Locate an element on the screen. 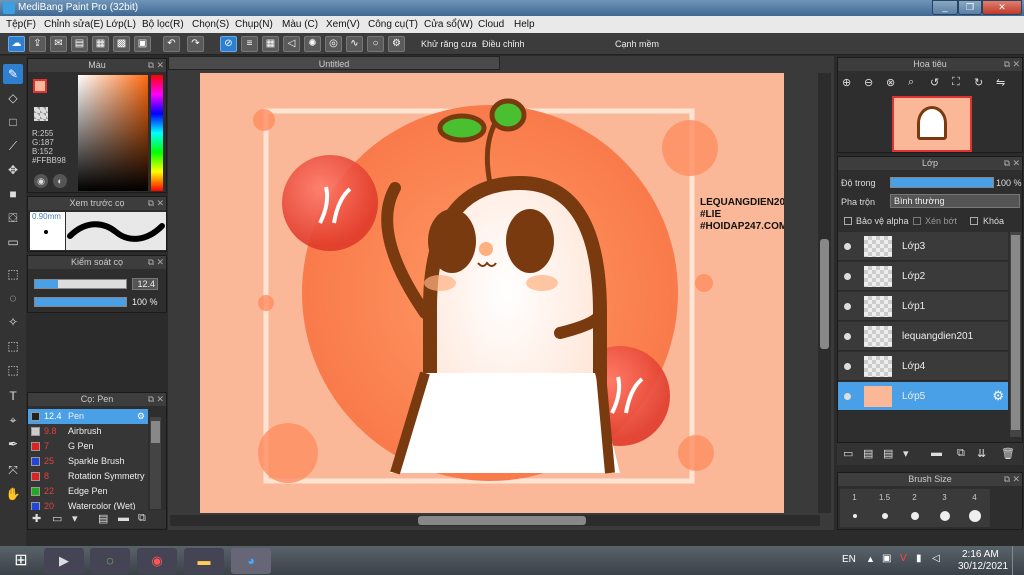 Image resolution: width=1024 pixels, height=575 pixels. menu-capture: Chụp(N) is located at coordinates (254, 24).